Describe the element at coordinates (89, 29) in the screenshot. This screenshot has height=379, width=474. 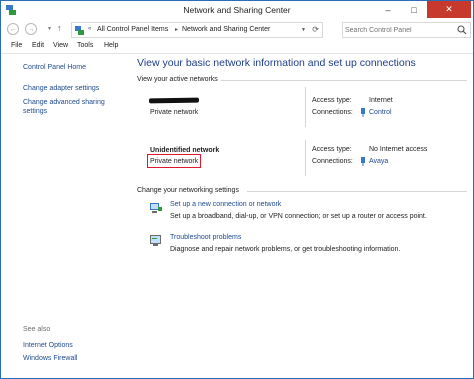
I see `breadcrumb-overflow-icon: «` at that location.